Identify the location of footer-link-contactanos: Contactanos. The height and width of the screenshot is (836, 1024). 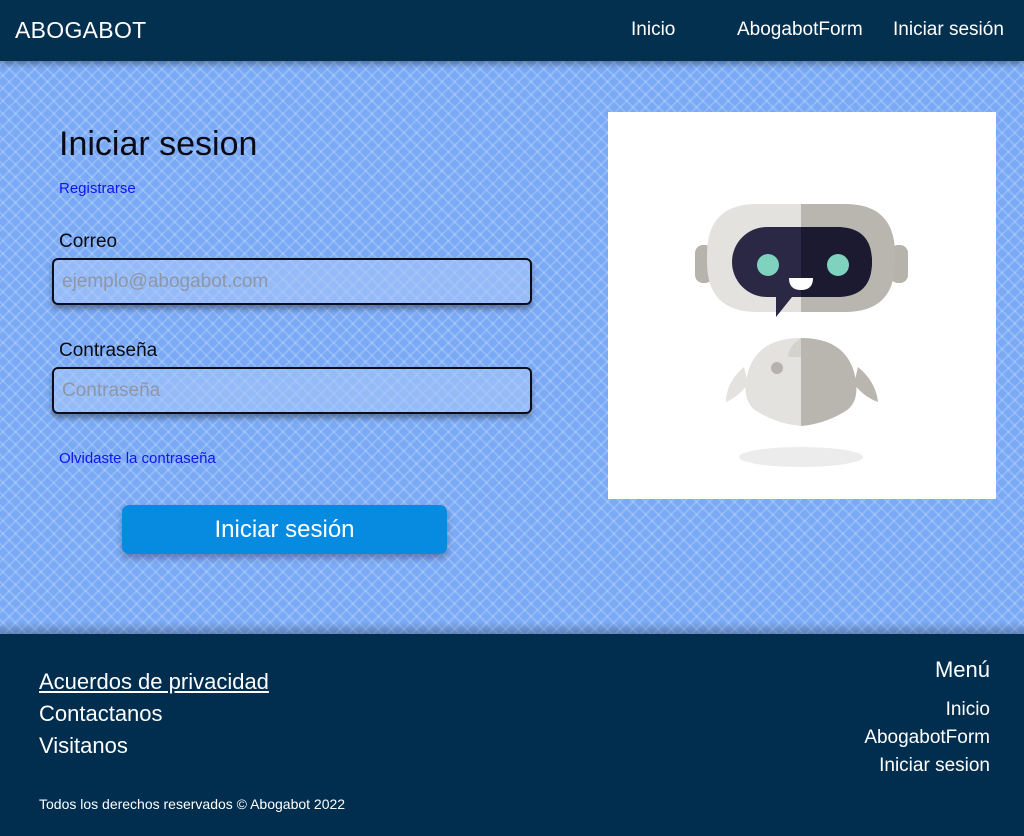
(101, 714).